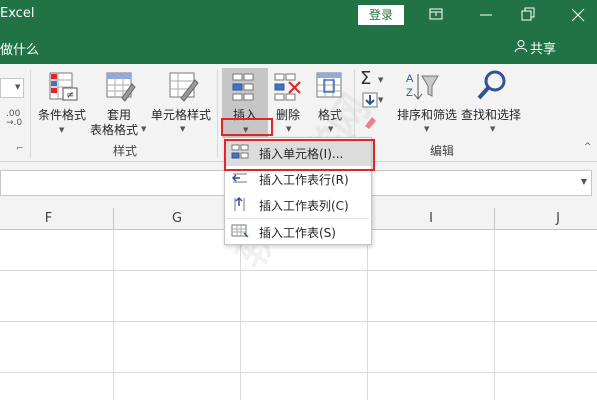 Image resolution: width=597 pixels, height=400 pixels. I want to click on login-button: 登录, so click(381, 15).